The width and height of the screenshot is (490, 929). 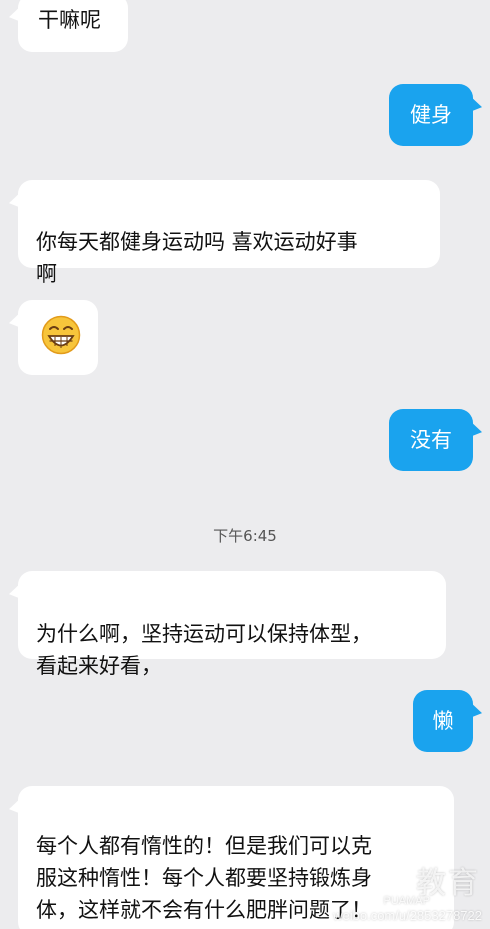 What do you see at coordinates (407, 915) in the screenshot?
I see `watermark-url: weibo.com/u/2853278722` at bounding box center [407, 915].